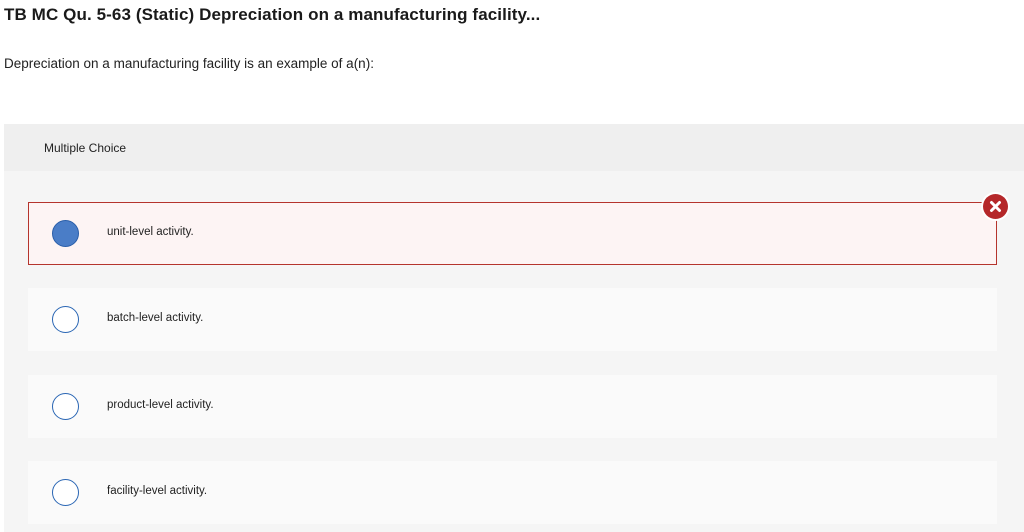 This screenshot has width=1024, height=532. Describe the element at coordinates (157, 491) in the screenshot. I see `choice-label: facility-level activity.` at that location.